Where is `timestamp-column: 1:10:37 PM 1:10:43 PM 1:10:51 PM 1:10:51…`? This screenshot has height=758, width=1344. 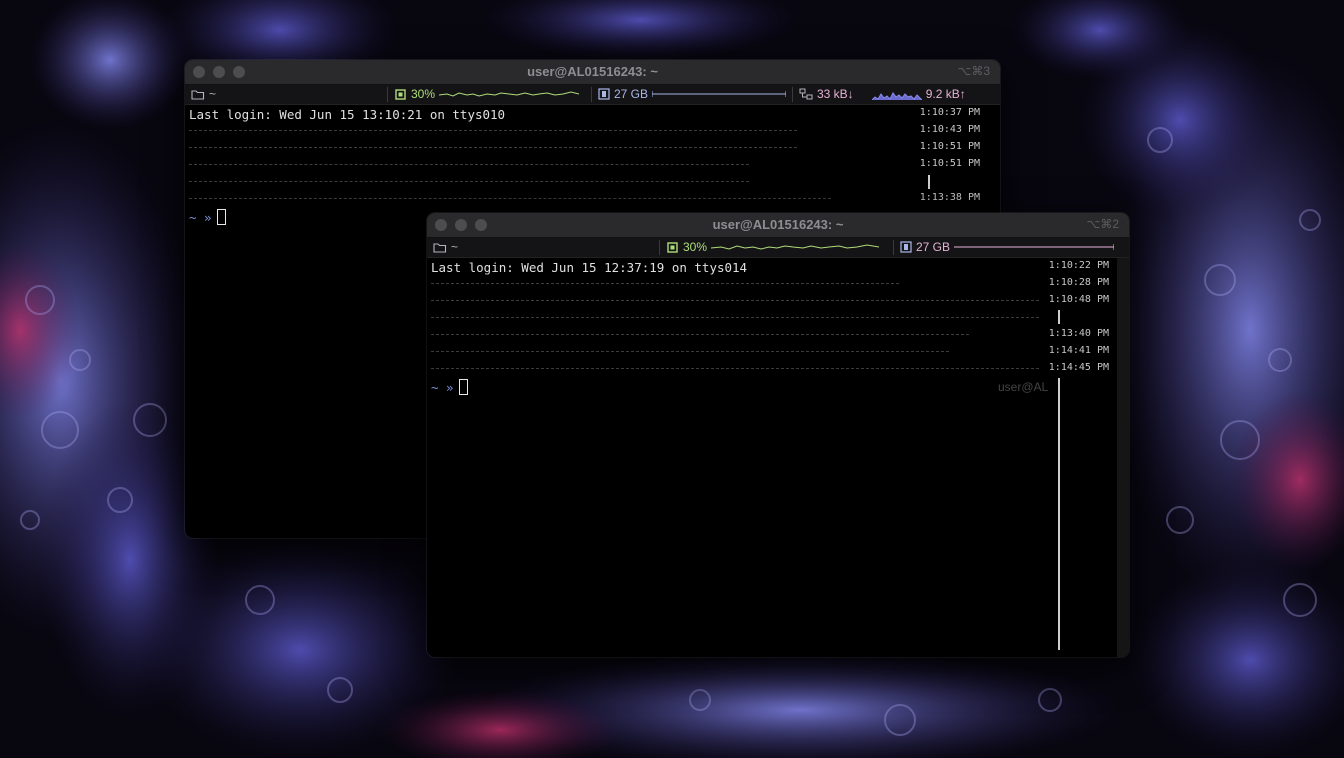
timestamp-column: 1:10:37 PM 1:10:43 PM 1:10:51 PM 1:10:51… is located at coordinates (940, 160).